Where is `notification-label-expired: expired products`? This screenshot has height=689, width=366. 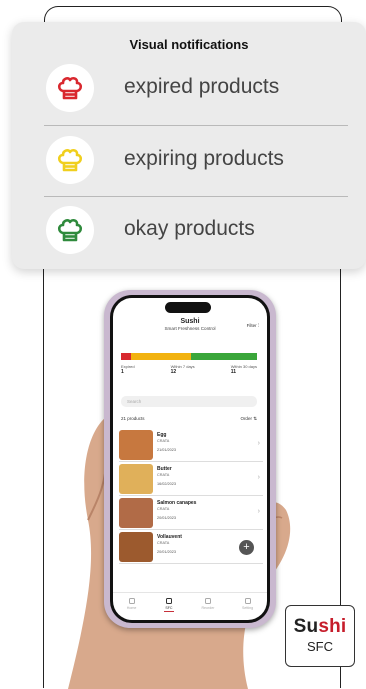 notification-label-expired: expired products is located at coordinates (202, 86).